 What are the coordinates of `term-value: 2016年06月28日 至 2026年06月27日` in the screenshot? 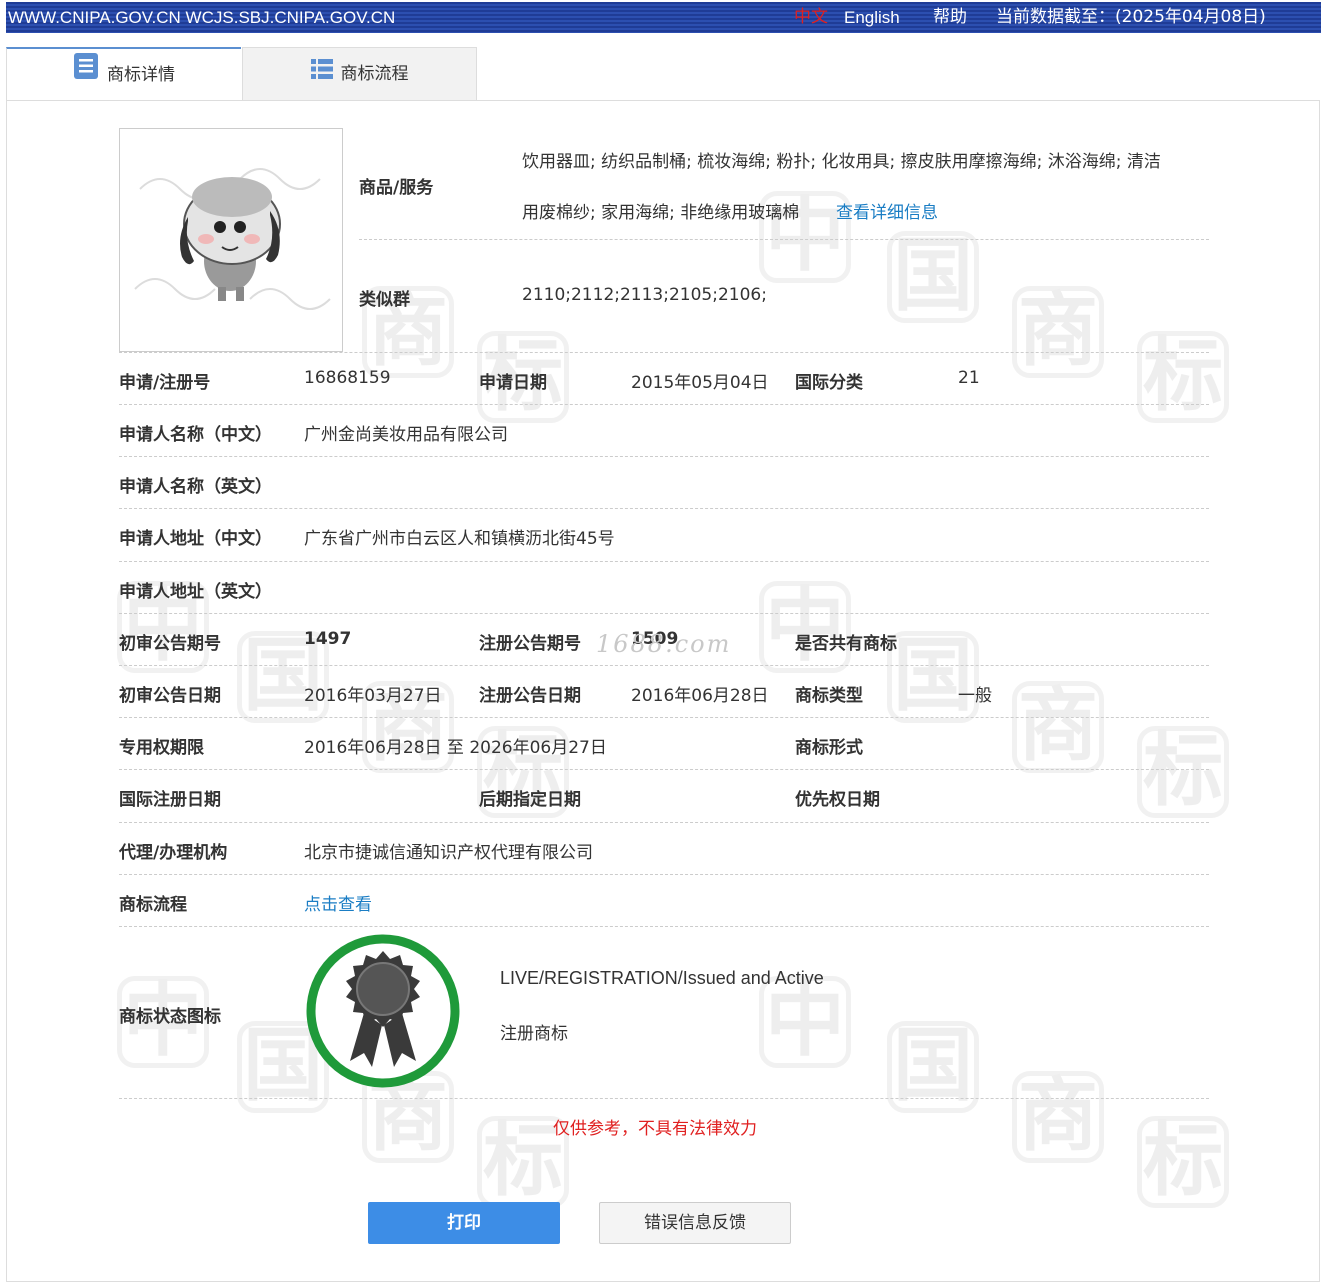 It's located at (455, 748).